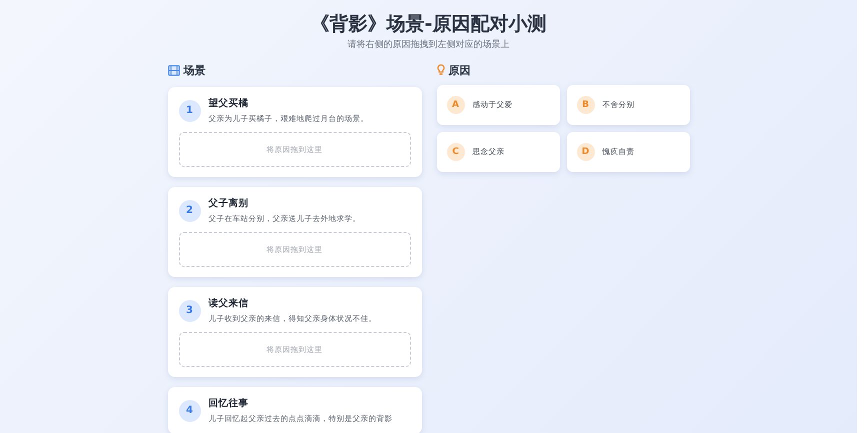 This screenshot has width=865, height=433. What do you see at coordinates (585, 105) in the screenshot?
I see `reason-letter: B` at bounding box center [585, 105].